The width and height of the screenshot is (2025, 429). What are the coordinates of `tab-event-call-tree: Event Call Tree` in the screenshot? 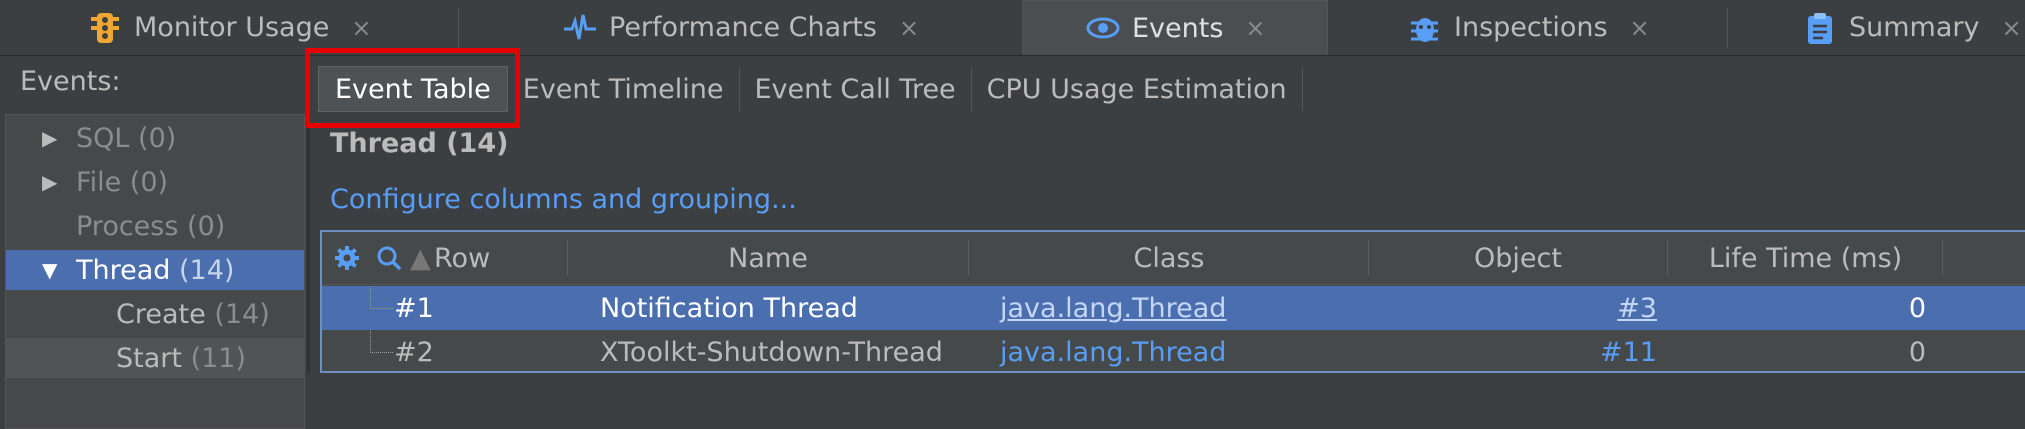 It's located at (856, 89).